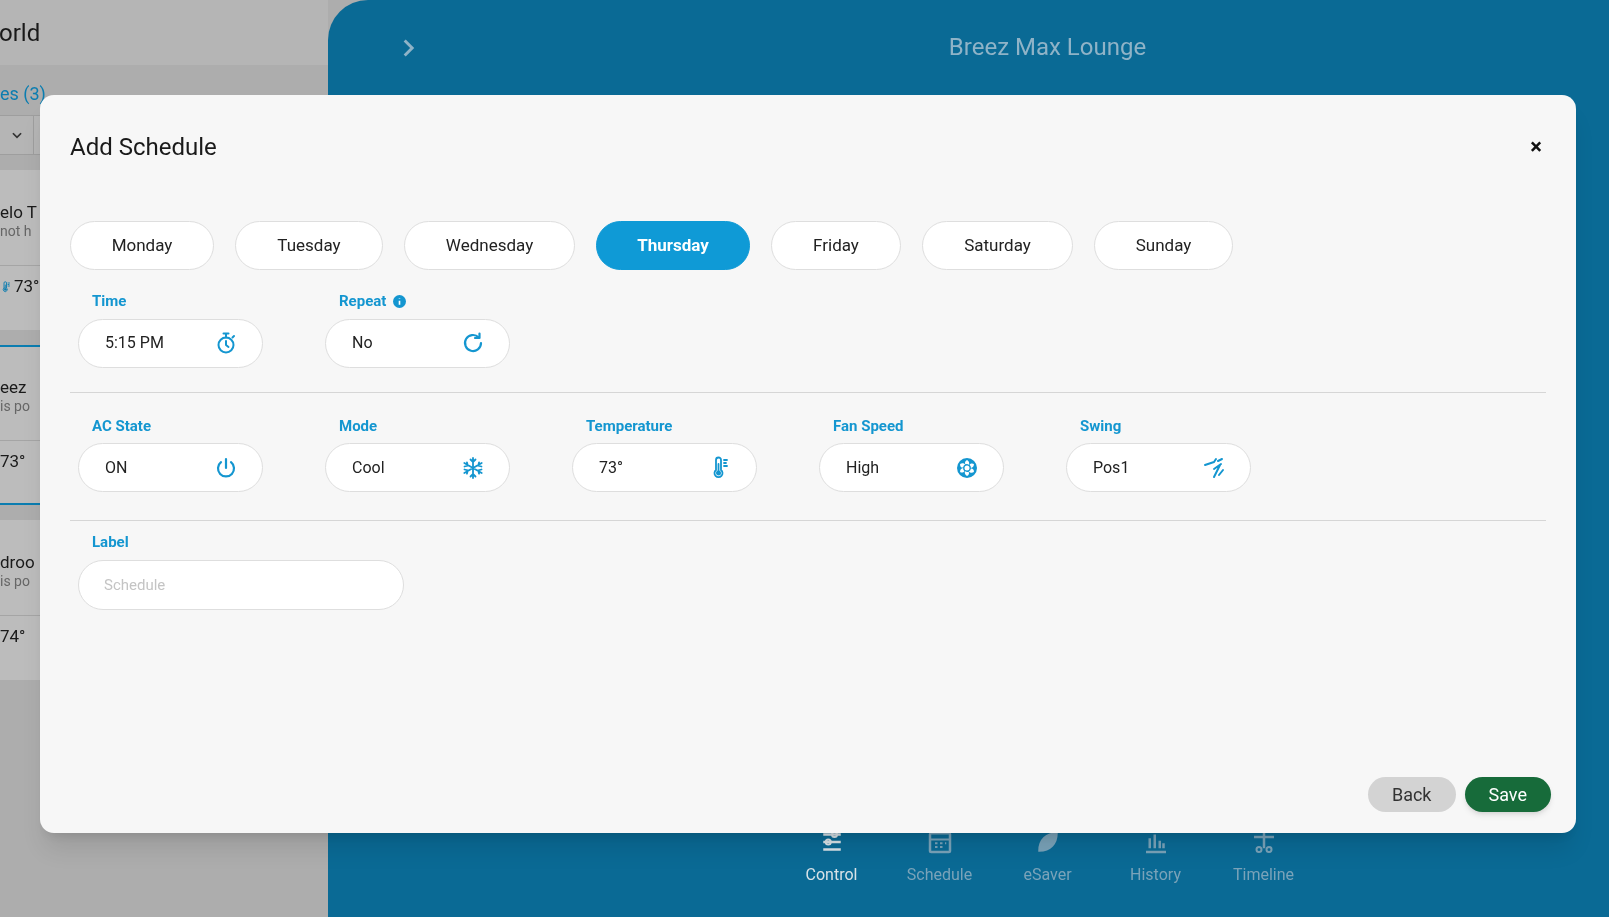 This screenshot has height=917, width=1609. What do you see at coordinates (1158, 467) in the screenshot?
I see `select-field: Pos1` at bounding box center [1158, 467].